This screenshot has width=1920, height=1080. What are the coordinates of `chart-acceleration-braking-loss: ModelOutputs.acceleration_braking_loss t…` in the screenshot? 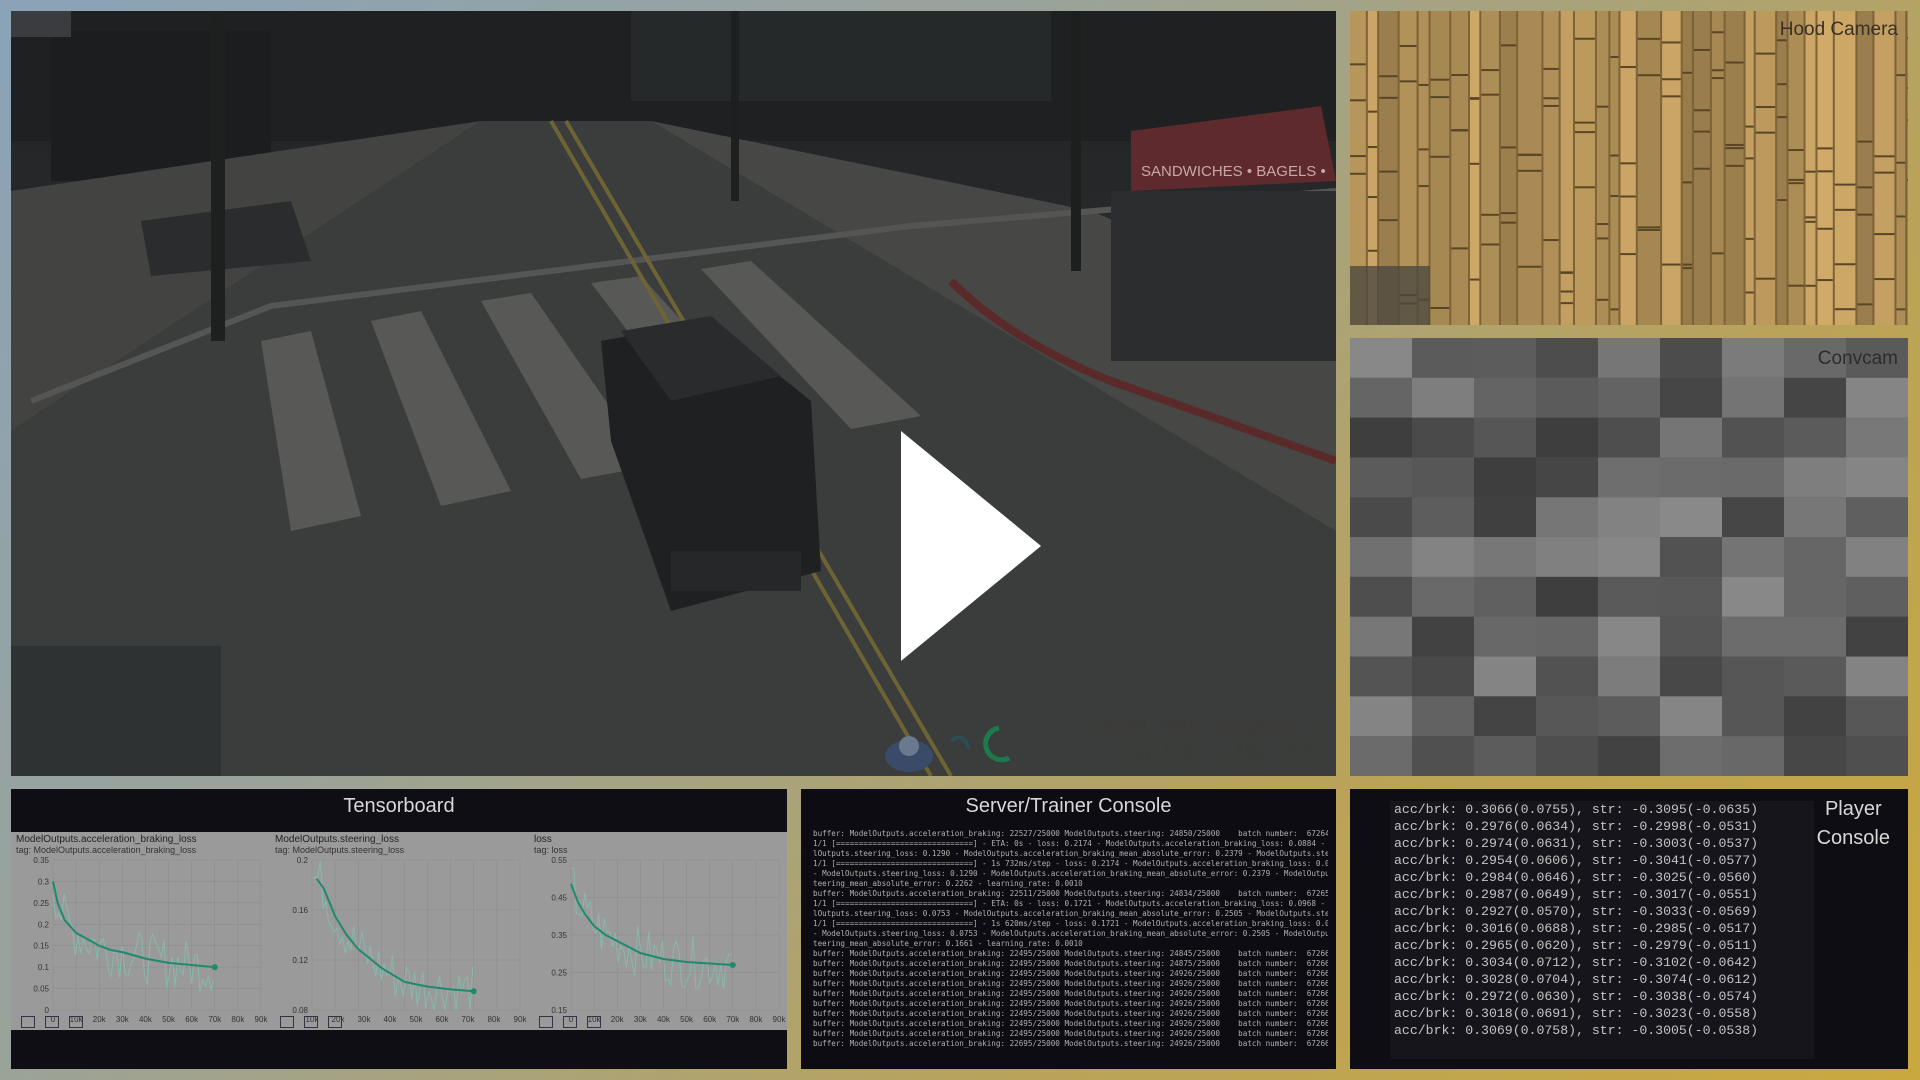 It's located at (140, 931).